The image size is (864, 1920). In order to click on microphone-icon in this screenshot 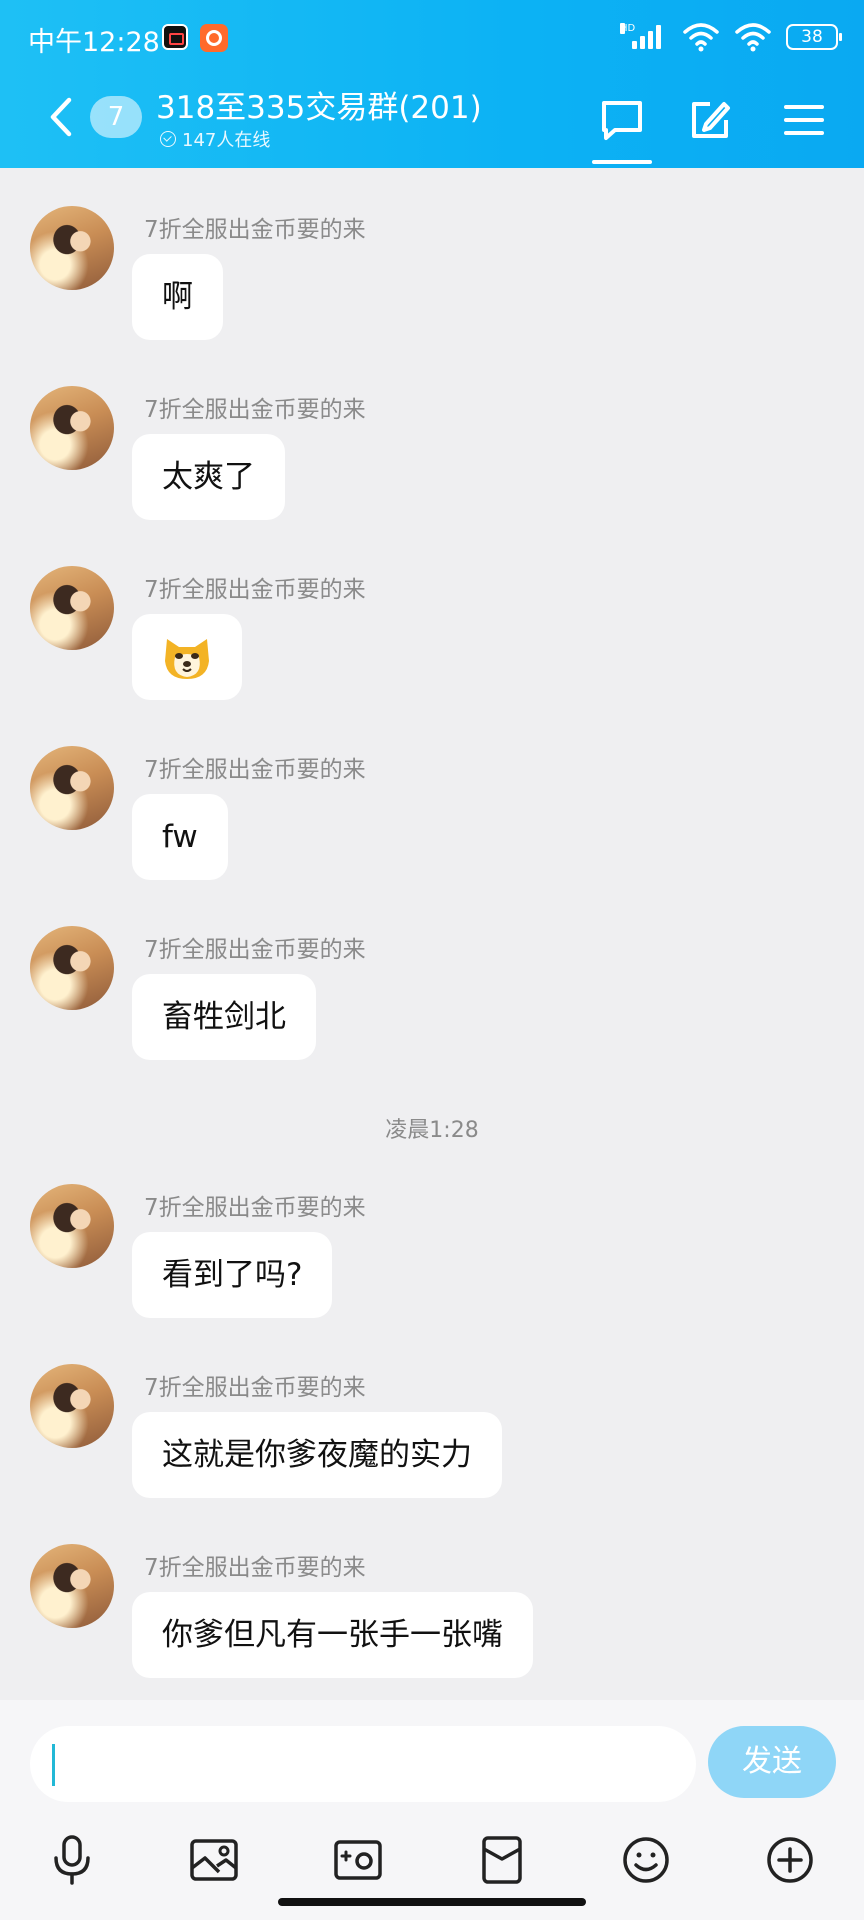, I will do `click(72, 1860)`.